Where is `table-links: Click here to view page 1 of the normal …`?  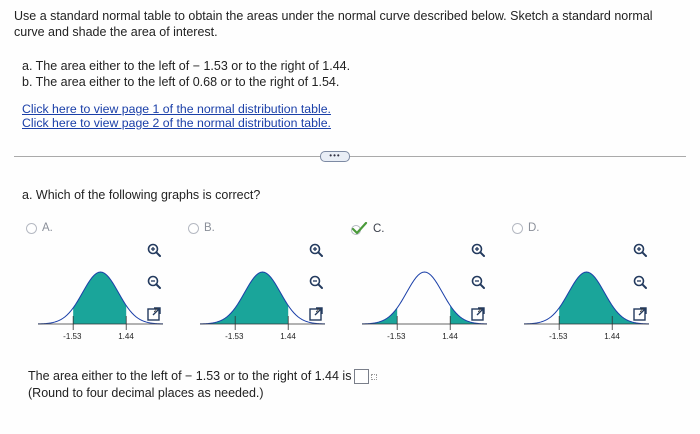 table-links: Click here to view page 1 of the normal … is located at coordinates (176, 116).